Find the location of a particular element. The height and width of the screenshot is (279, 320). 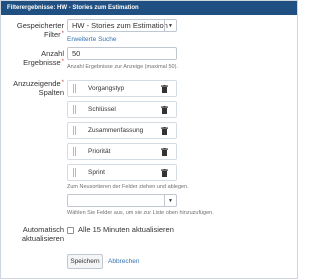

auto-refresh-label: Automatisch aktualisieren is located at coordinates (42, 234).